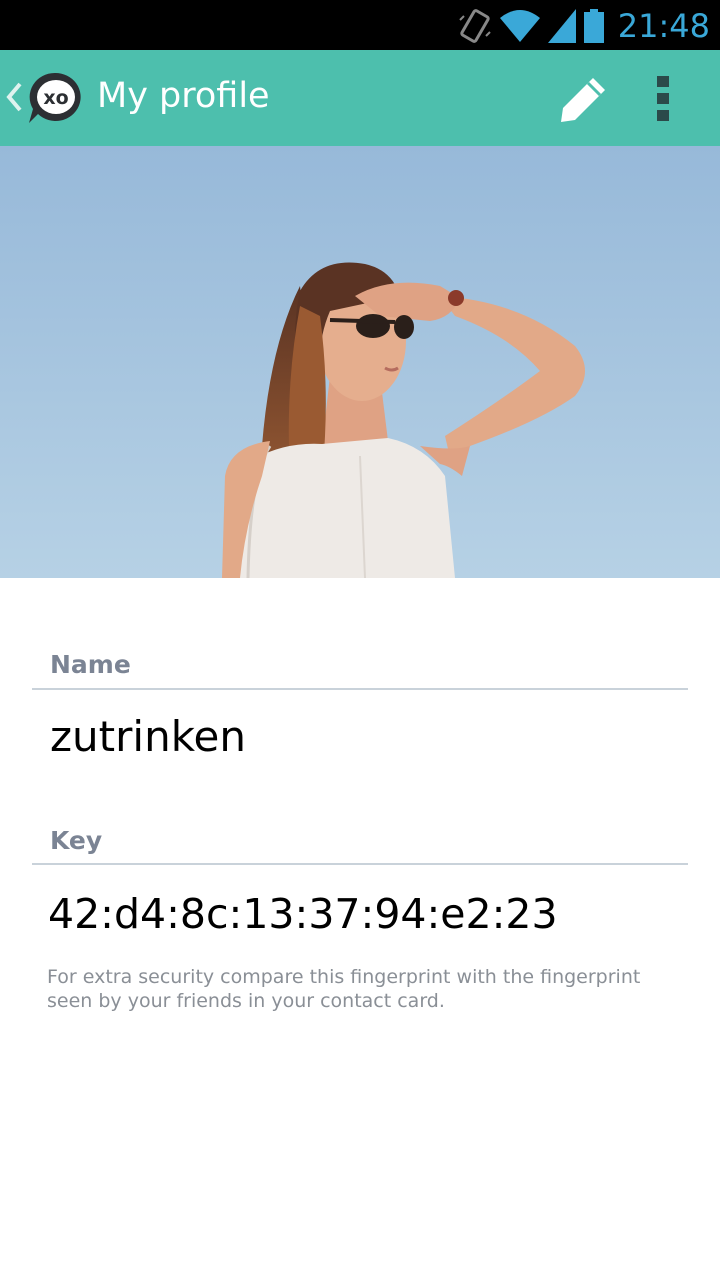 The width and height of the screenshot is (720, 1280). What do you see at coordinates (519, 26) in the screenshot?
I see `wifi-icon` at bounding box center [519, 26].